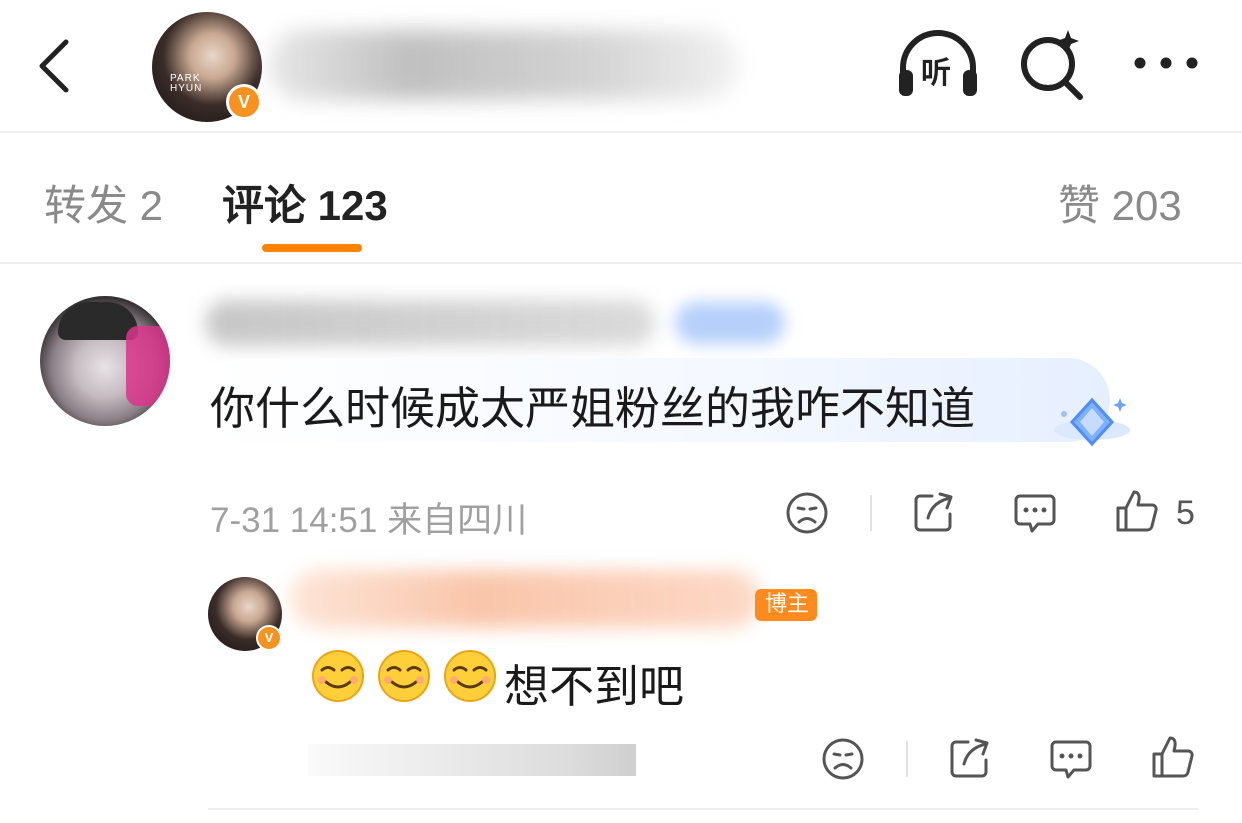 The image size is (1242, 823). Describe the element at coordinates (472, 760) in the screenshot. I see `reply-meta-blurred` at that location.